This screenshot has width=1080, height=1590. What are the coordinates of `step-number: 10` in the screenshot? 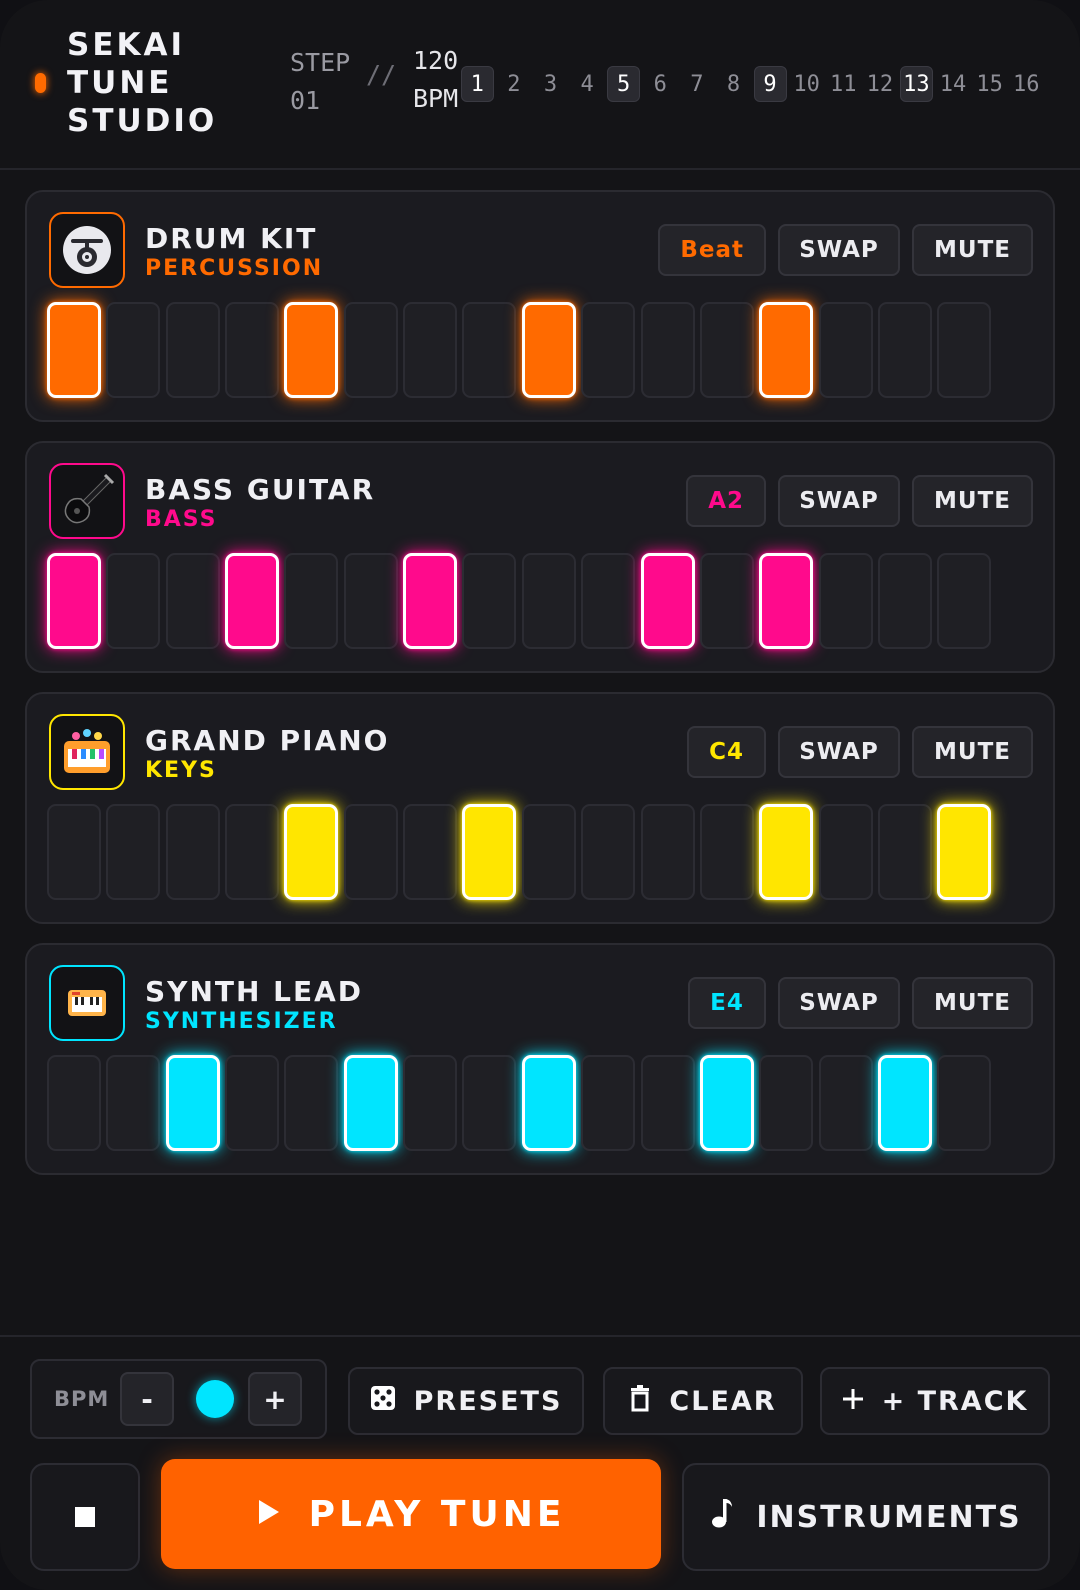 It's located at (806, 84).